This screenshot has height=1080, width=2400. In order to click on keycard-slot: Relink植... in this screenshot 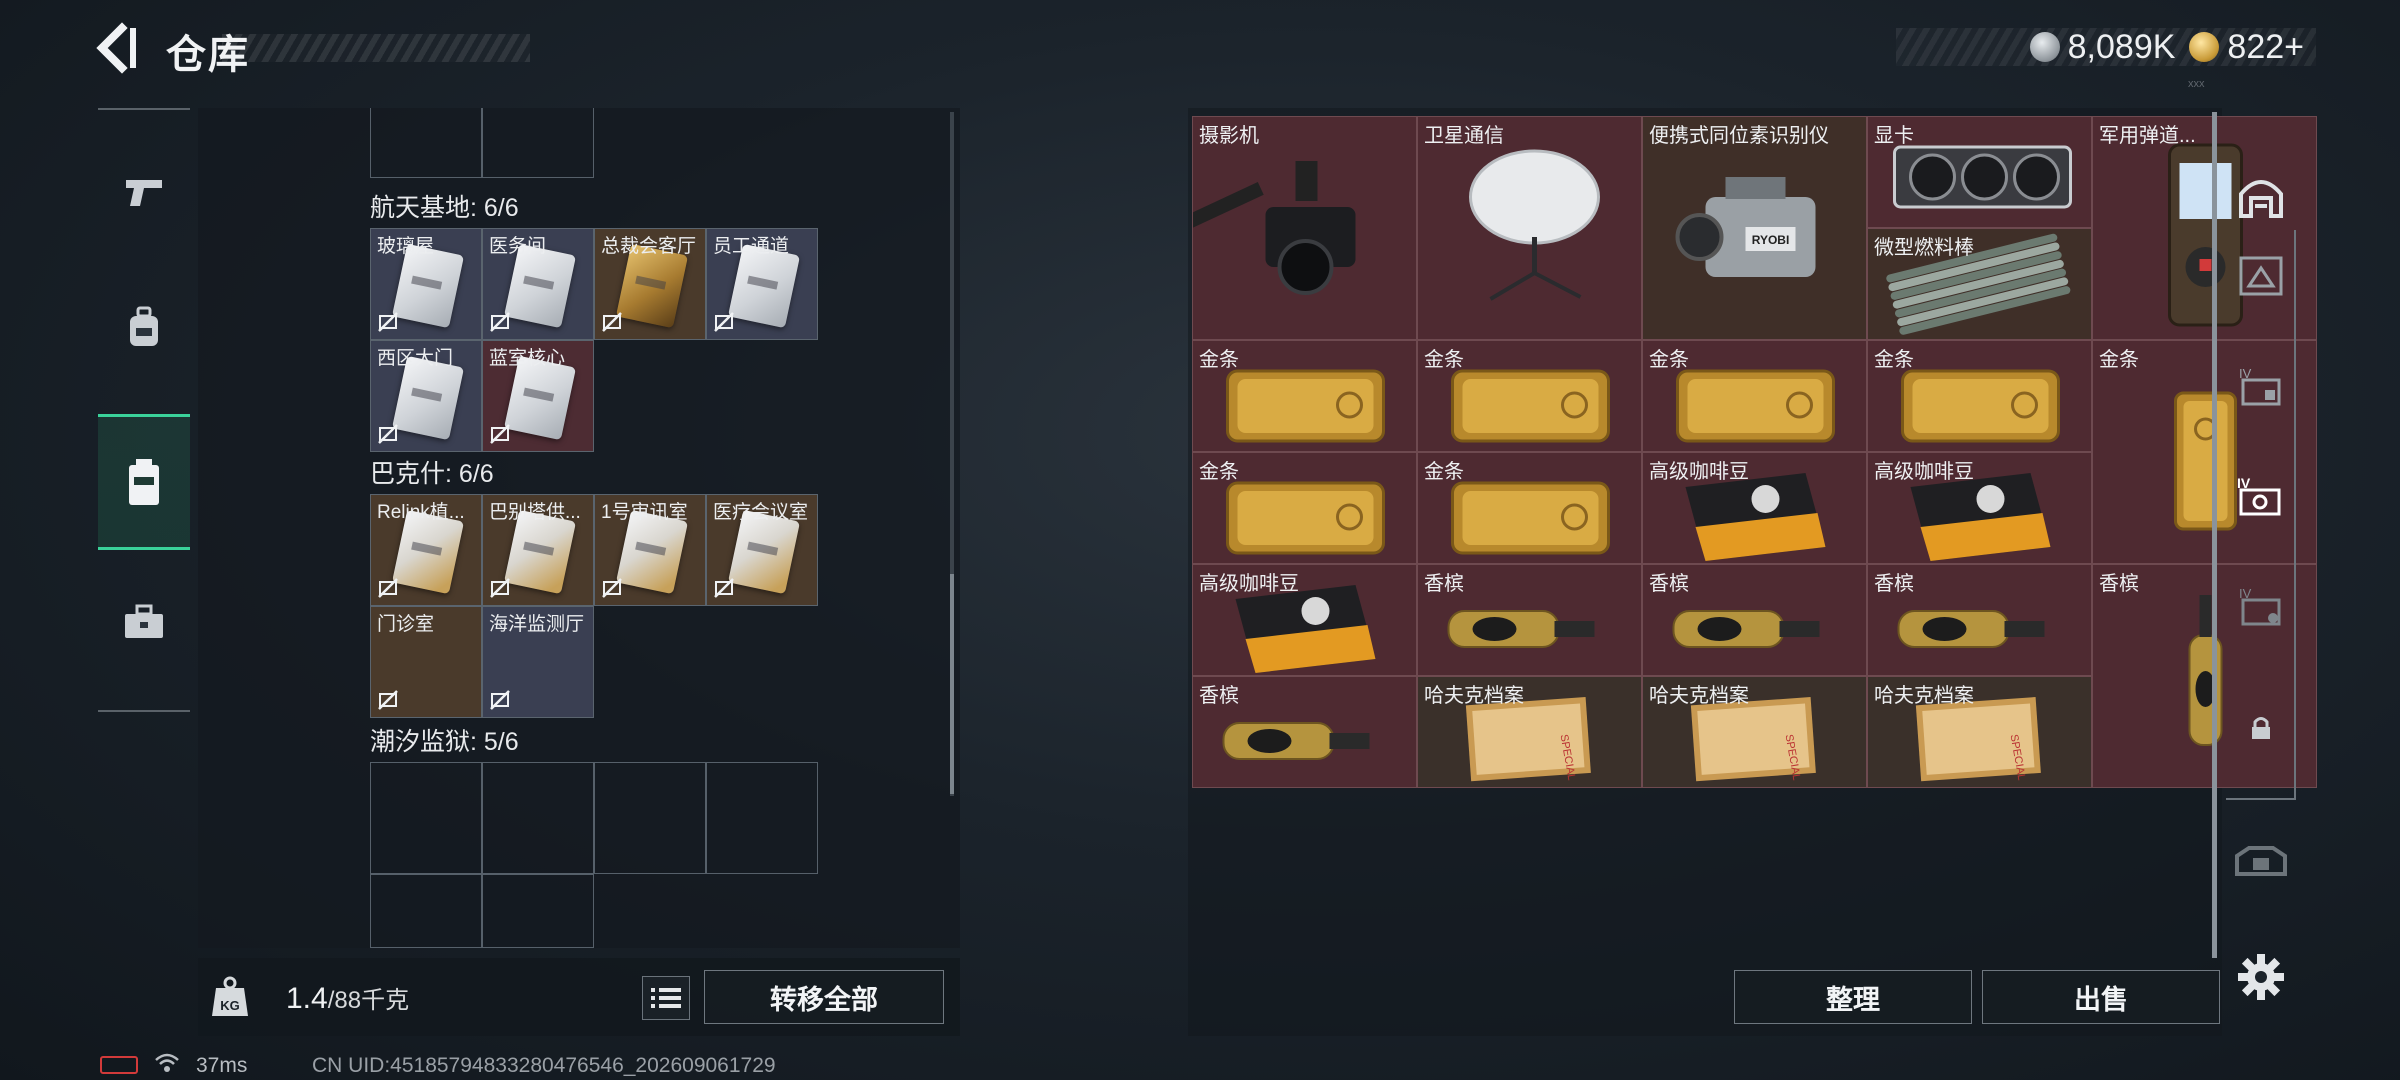, I will do `click(426, 550)`.